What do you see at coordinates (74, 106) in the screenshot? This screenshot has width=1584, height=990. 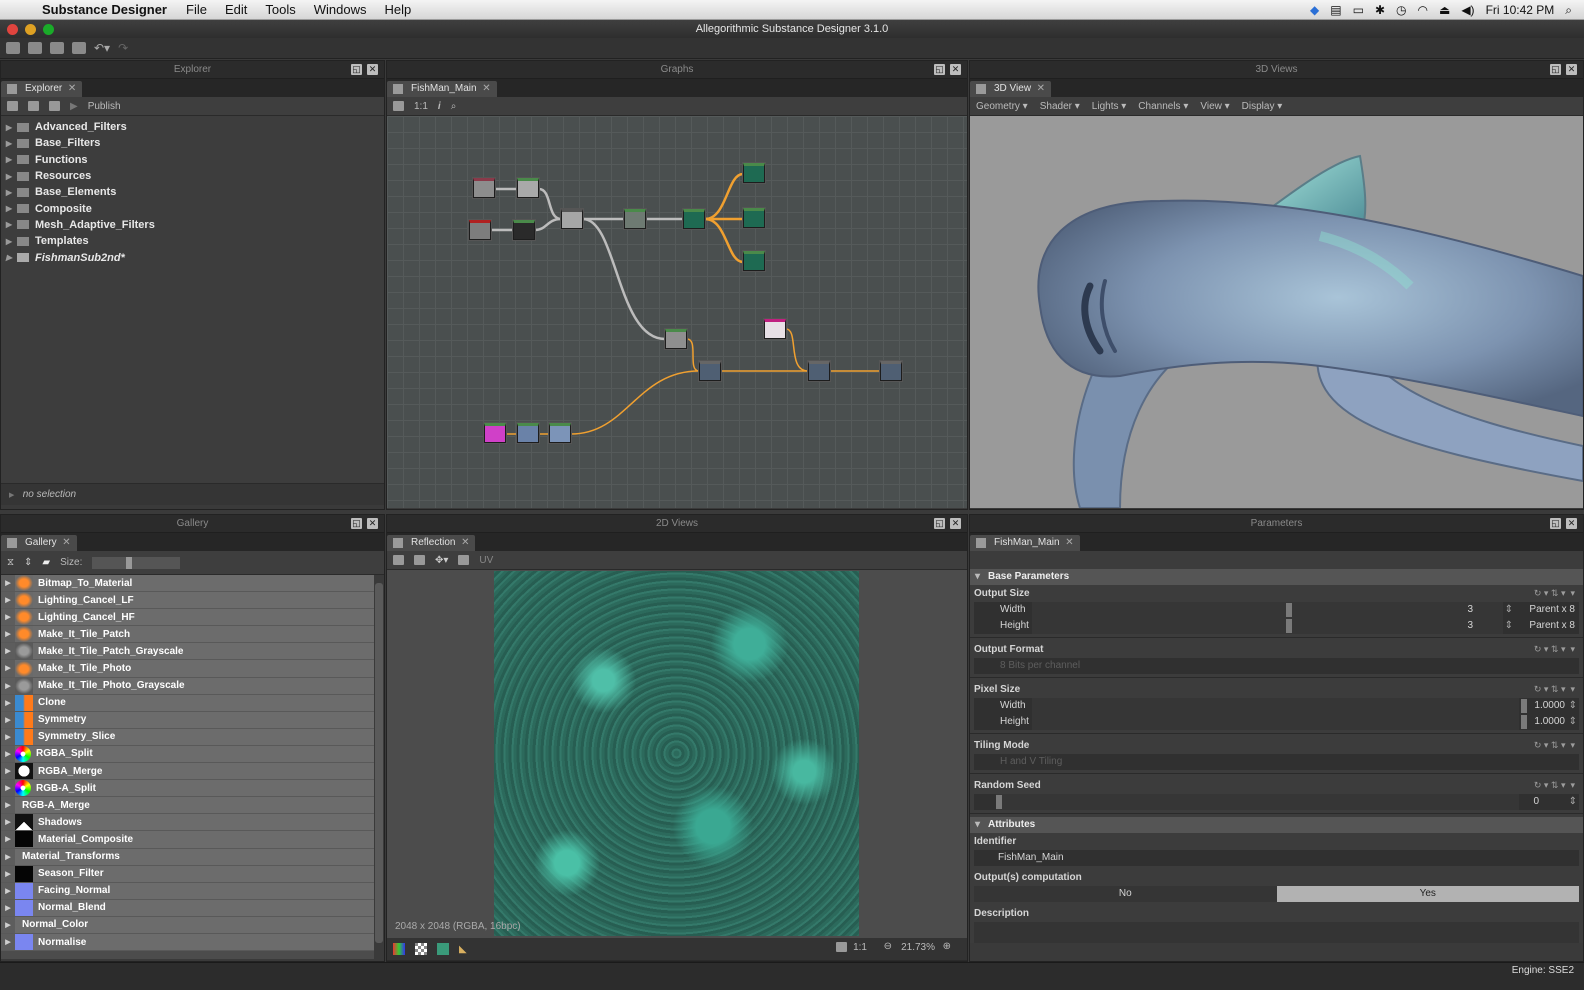 I see `publish-icon: ▶` at bounding box center [74, 106].